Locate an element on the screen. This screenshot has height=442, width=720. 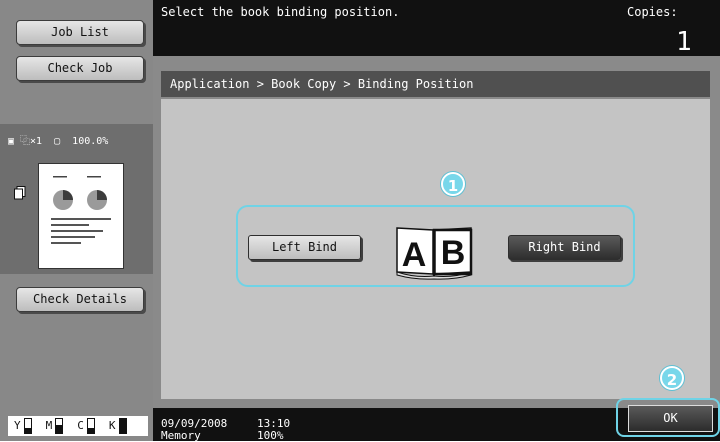
left-bind-button: Left Bind is located at coordinates (304, 247).